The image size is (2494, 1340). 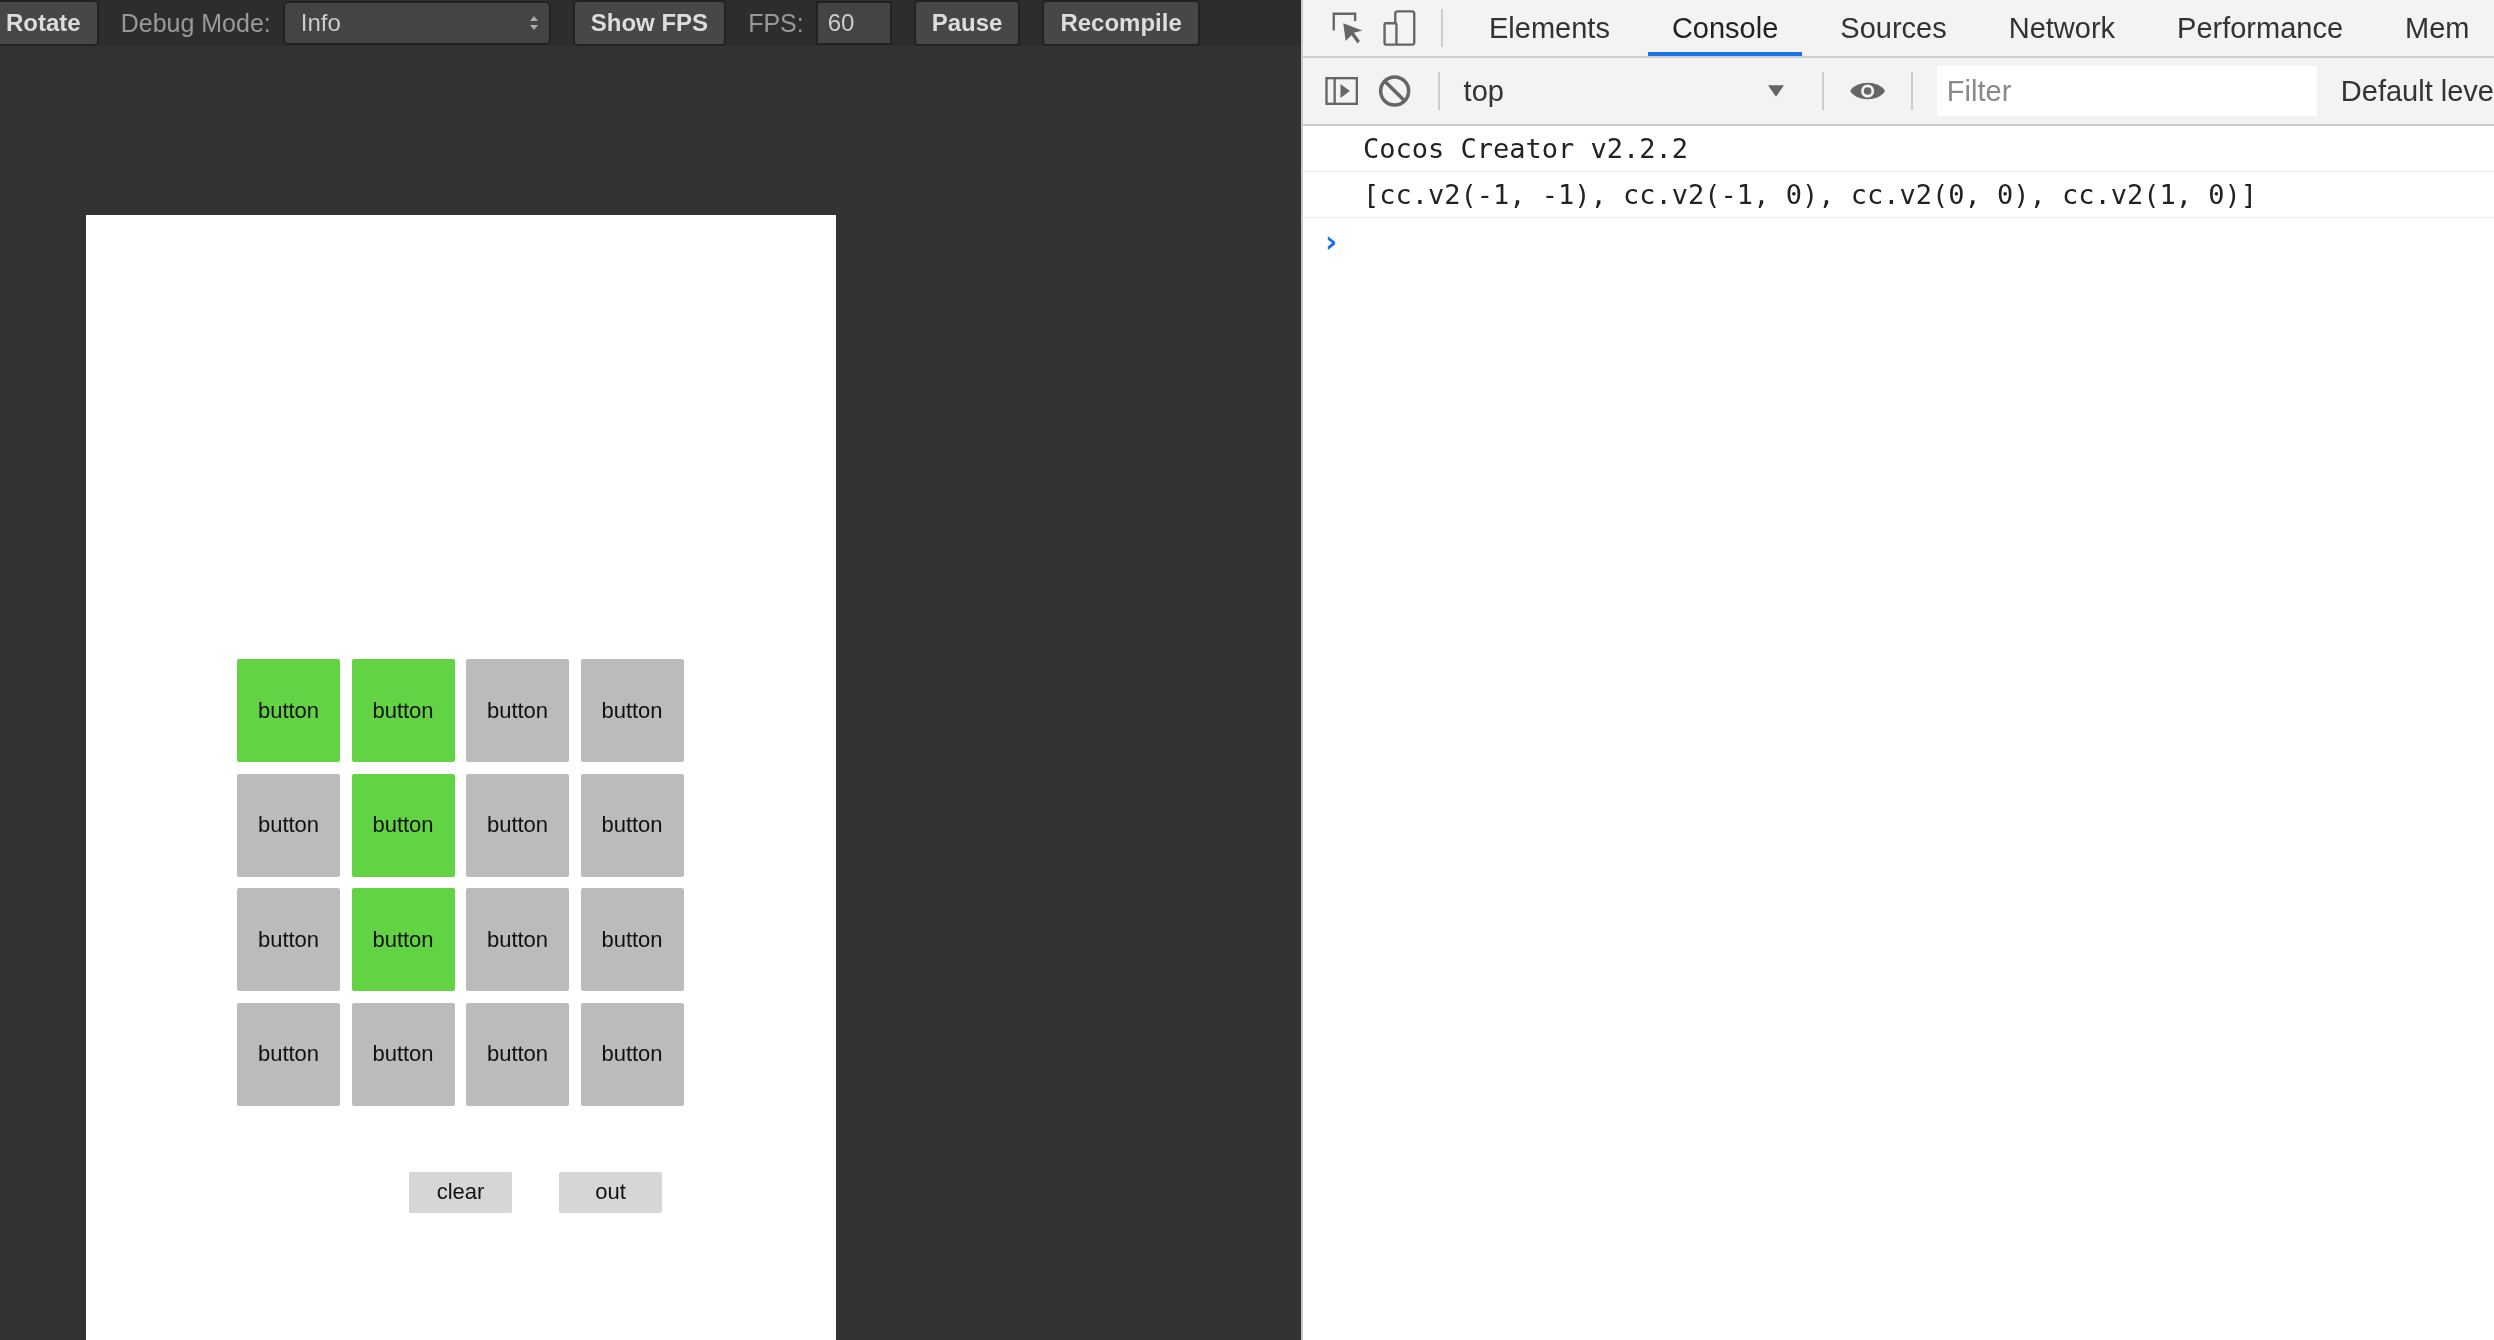 What do you see at coordinates (649, 23) in the screenshot?
I see `show-fps-button: Show FPS` at bounding box center [649, 23].